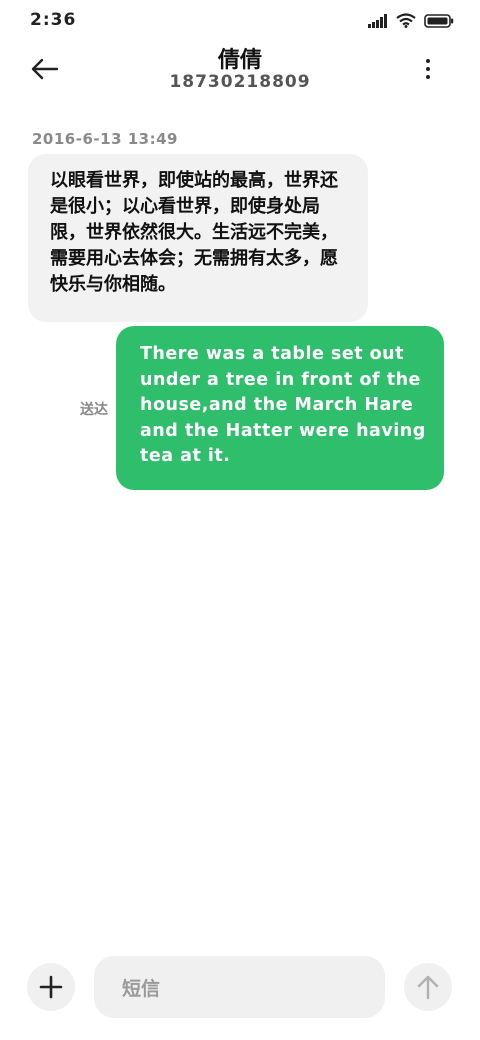 This screenshot has width=480, height=1040. What do you see at coordinates (406, 20) in the screenshot?
I see `wifi-icon` at bounding box center [406, 20].